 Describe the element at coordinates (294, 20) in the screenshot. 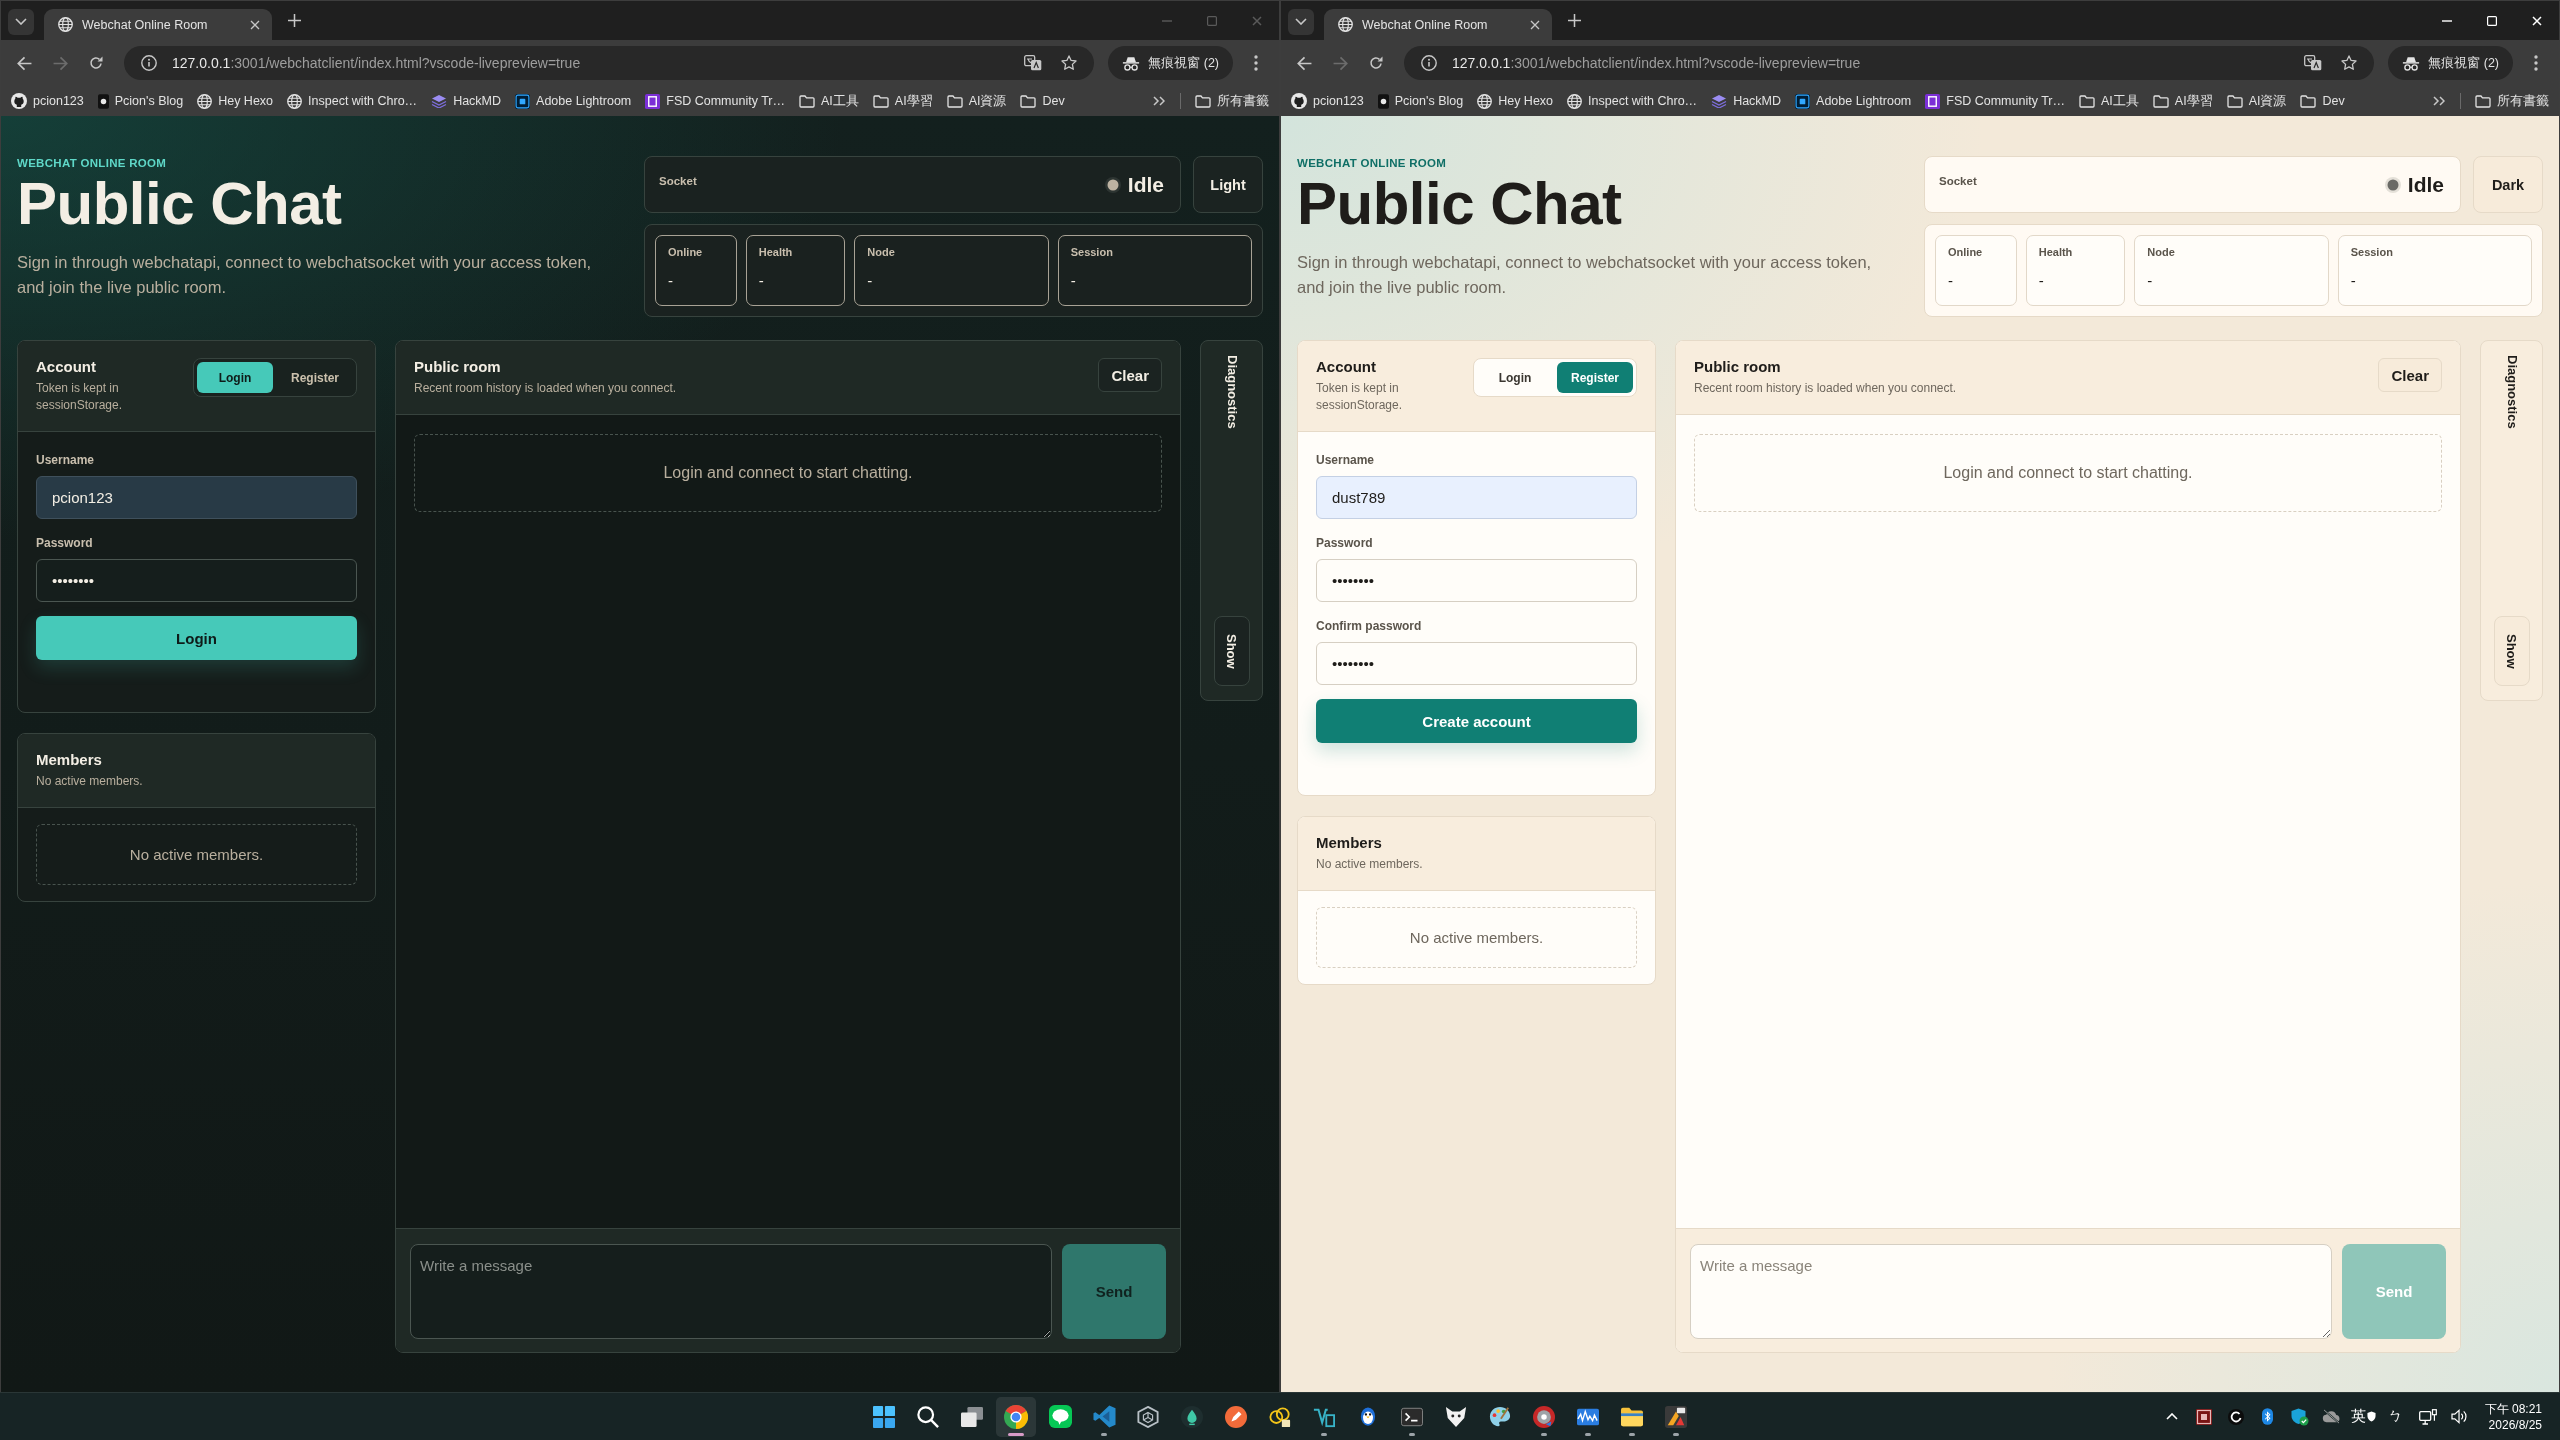

I see `plus-icon` at that location.